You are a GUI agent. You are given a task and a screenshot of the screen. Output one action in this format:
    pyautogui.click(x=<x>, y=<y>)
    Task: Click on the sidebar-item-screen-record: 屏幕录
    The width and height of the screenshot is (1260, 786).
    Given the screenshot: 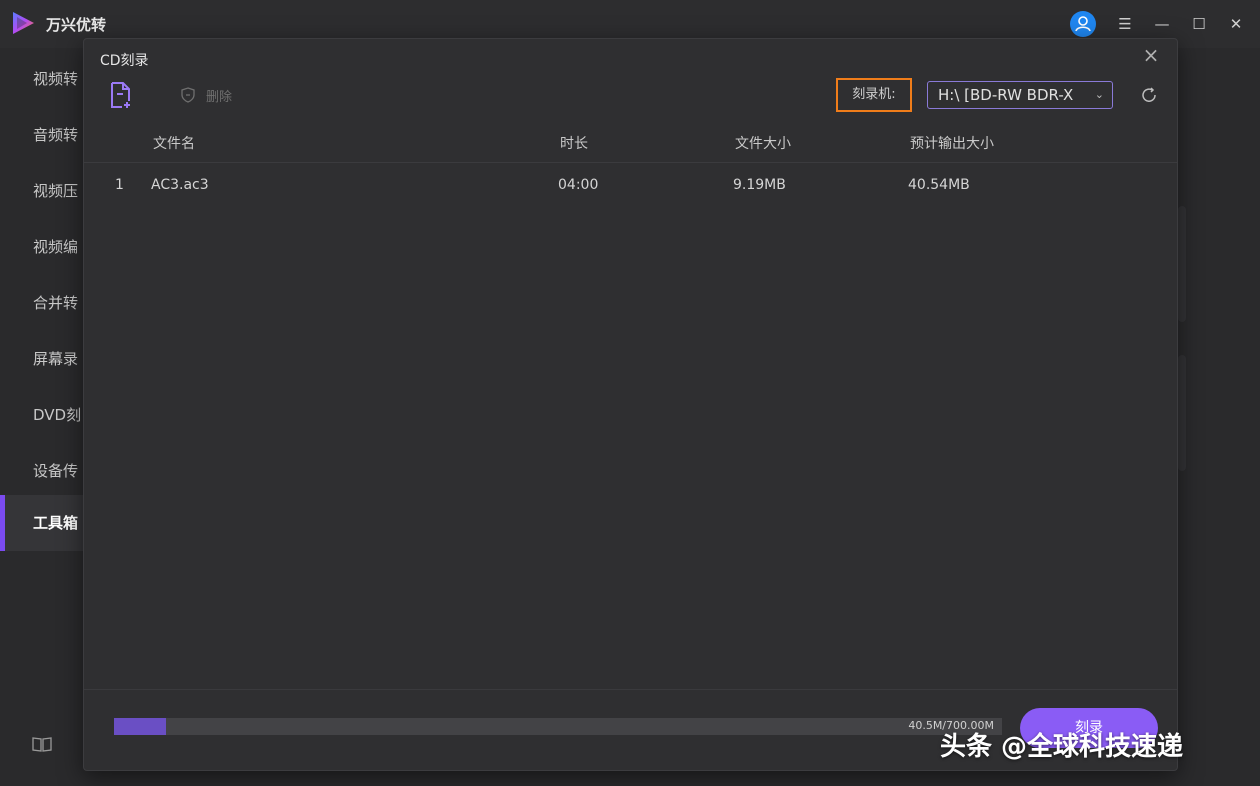 What is the action you would take?
    pyautogui.click(x=42, y=359)
    